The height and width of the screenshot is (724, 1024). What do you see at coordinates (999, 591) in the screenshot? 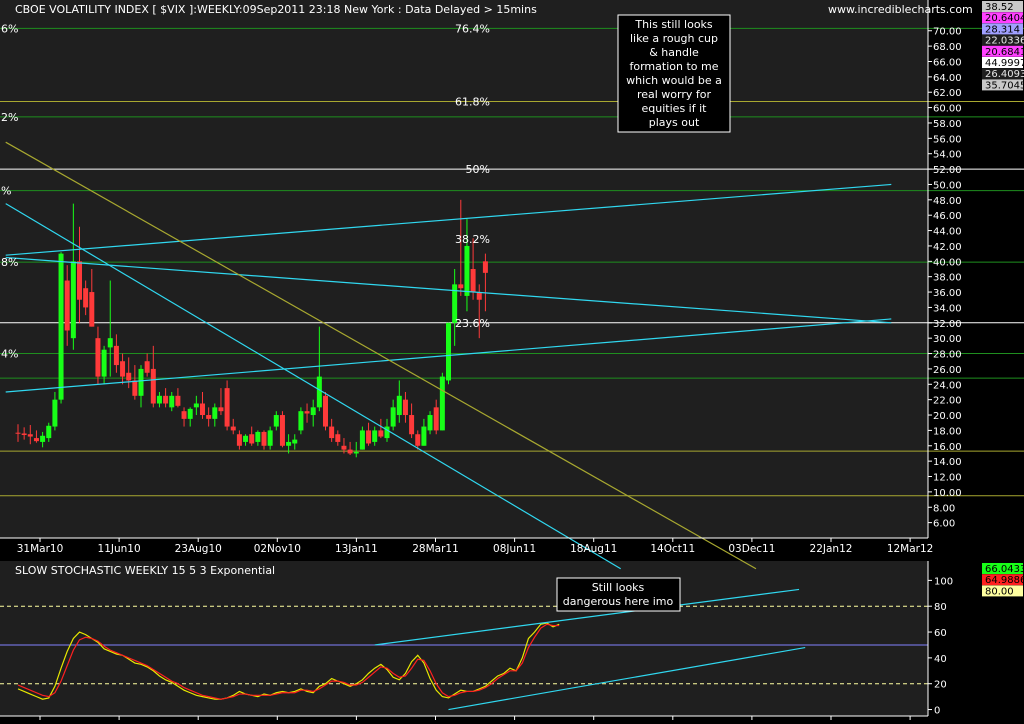
I see `stoch-badge: 80.00` at bounding box center [999, 591].